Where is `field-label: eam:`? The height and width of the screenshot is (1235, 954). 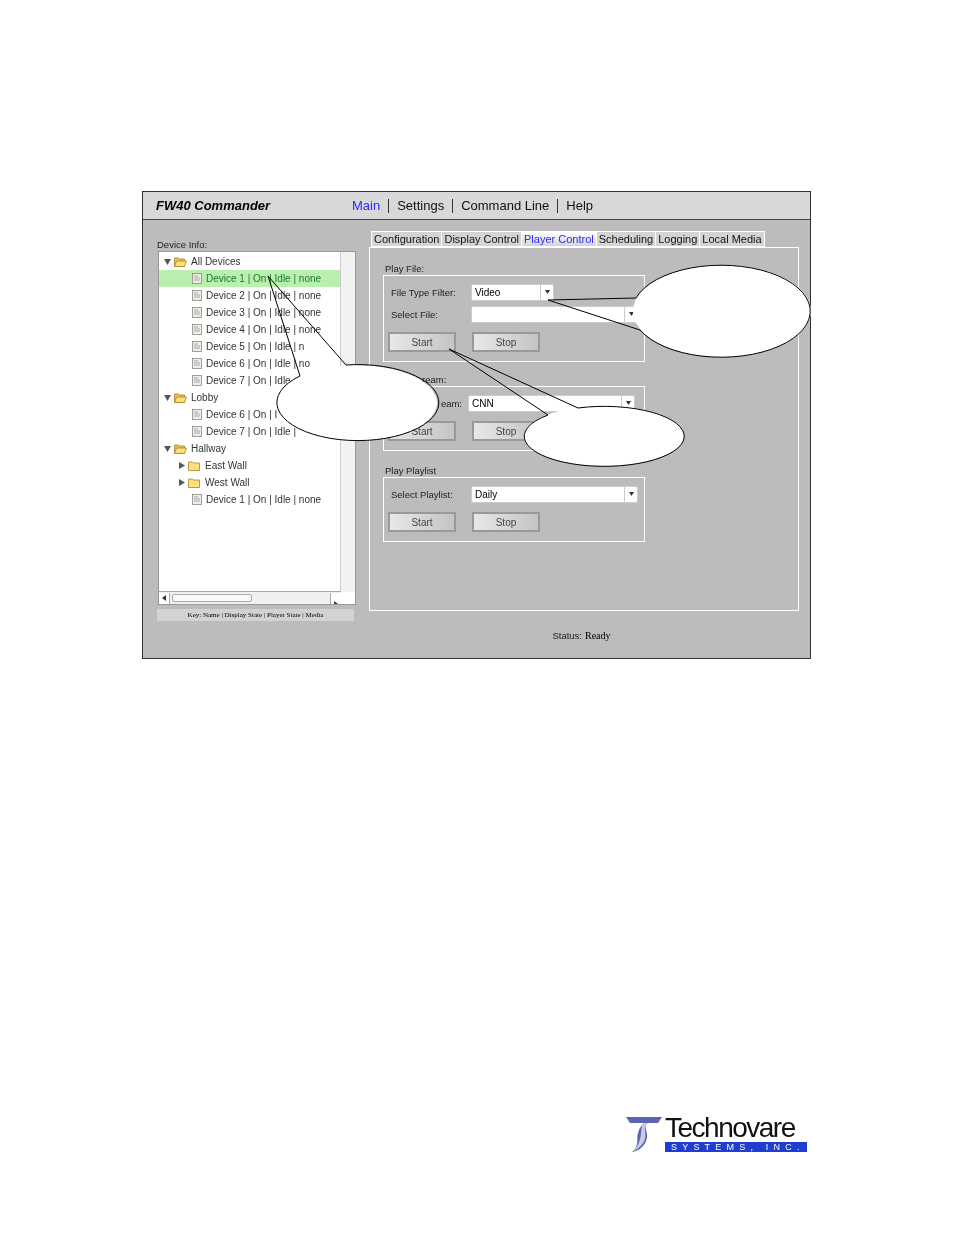
field-label: eam: is located at coordinates (451, 403).